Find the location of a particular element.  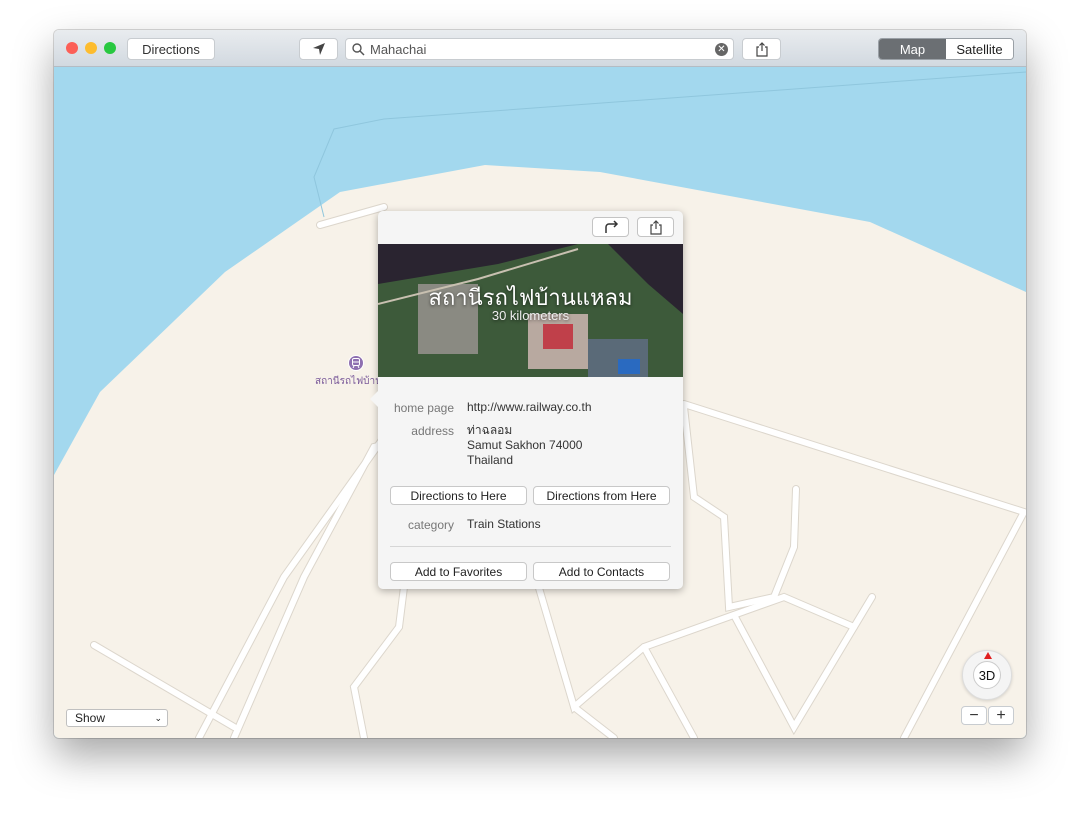

search-icon is located at coordinates (358, 49).